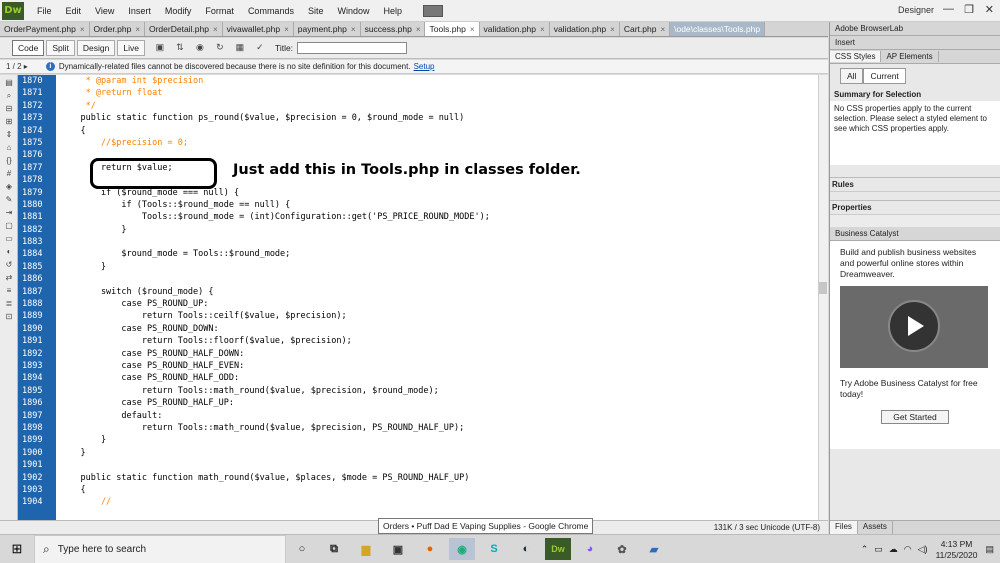  I want to click on menu-item: Format, so click(219, 11).